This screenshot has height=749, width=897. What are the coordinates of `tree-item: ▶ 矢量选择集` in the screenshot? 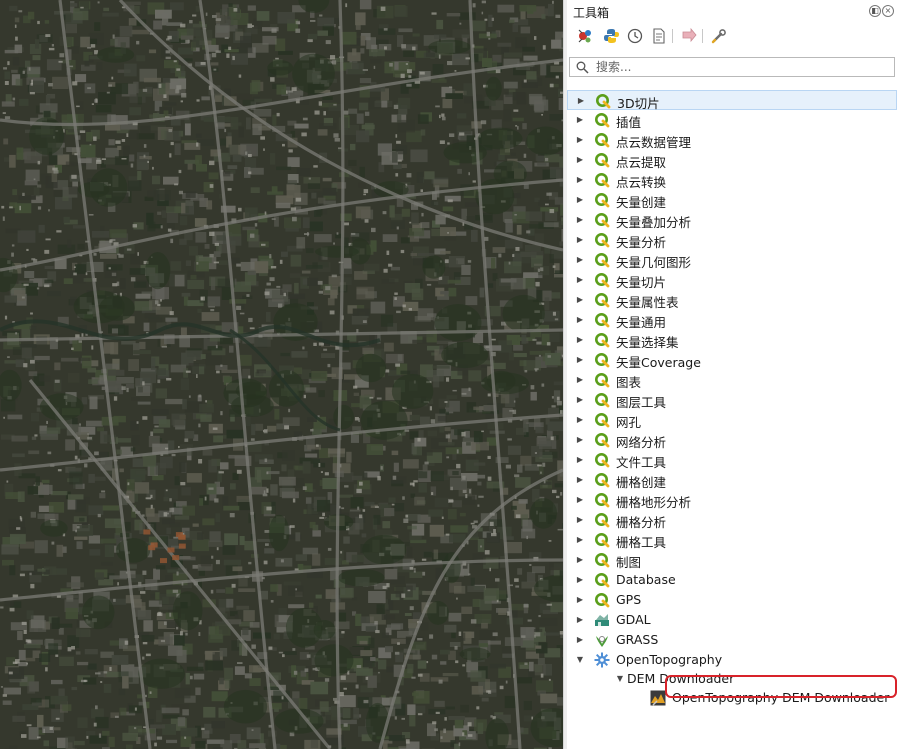 It's located at (732, 340).